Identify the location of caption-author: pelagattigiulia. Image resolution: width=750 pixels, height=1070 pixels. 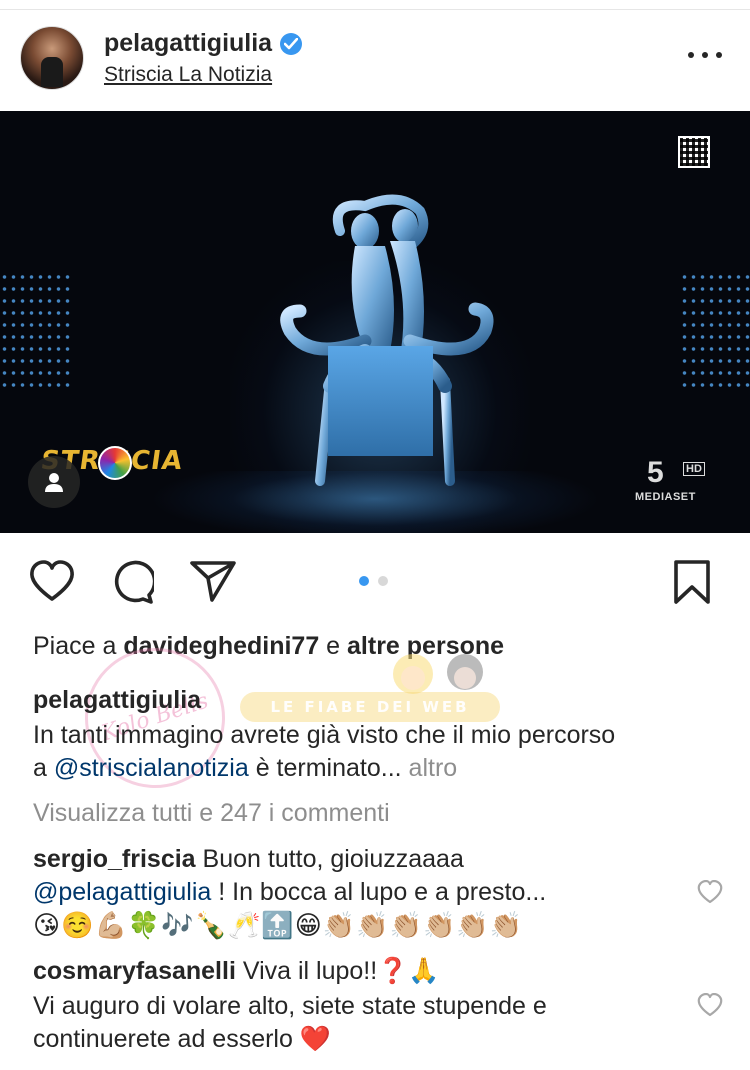
(117, 700).